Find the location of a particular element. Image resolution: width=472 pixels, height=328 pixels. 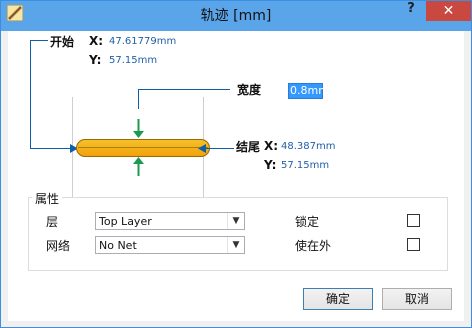

width-leader-horizontal is located at coordinates (184, 89).